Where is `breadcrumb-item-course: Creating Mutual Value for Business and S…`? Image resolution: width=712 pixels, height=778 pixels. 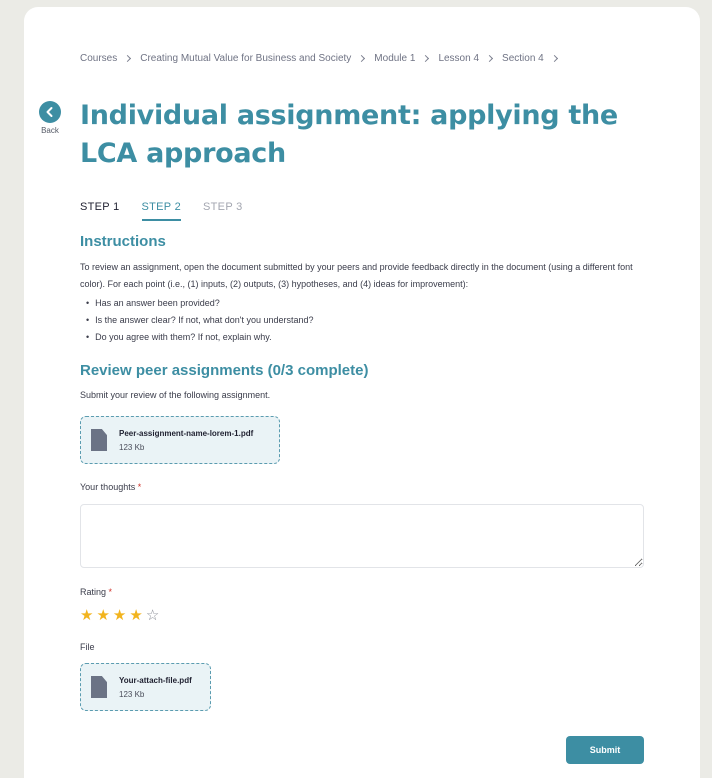 breadcrumb-item-course: Creating Mutual Value for Business and S… is located at coordinates (245, 58).